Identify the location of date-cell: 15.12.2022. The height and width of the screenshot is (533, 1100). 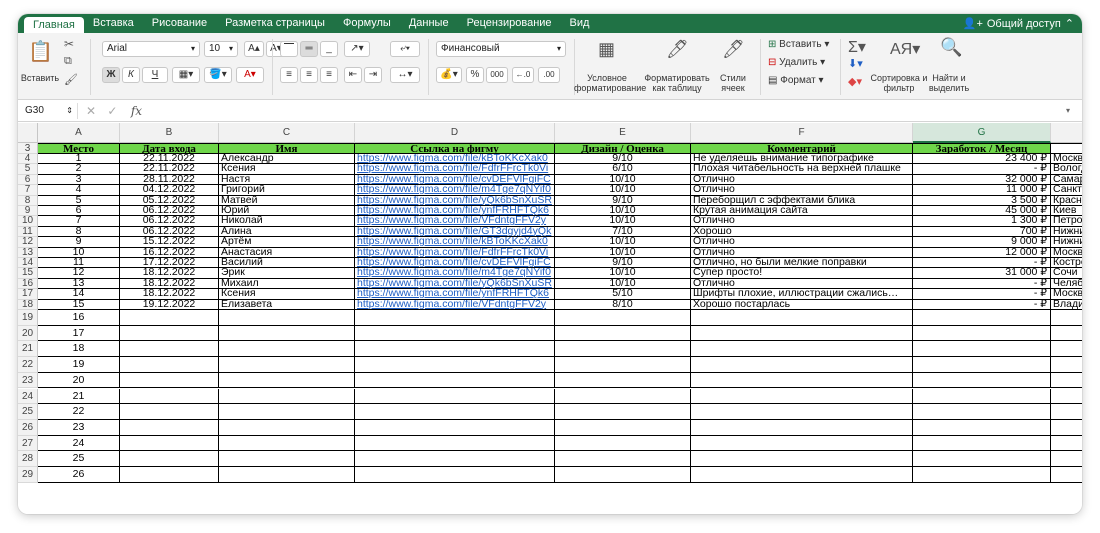
(169, 242).